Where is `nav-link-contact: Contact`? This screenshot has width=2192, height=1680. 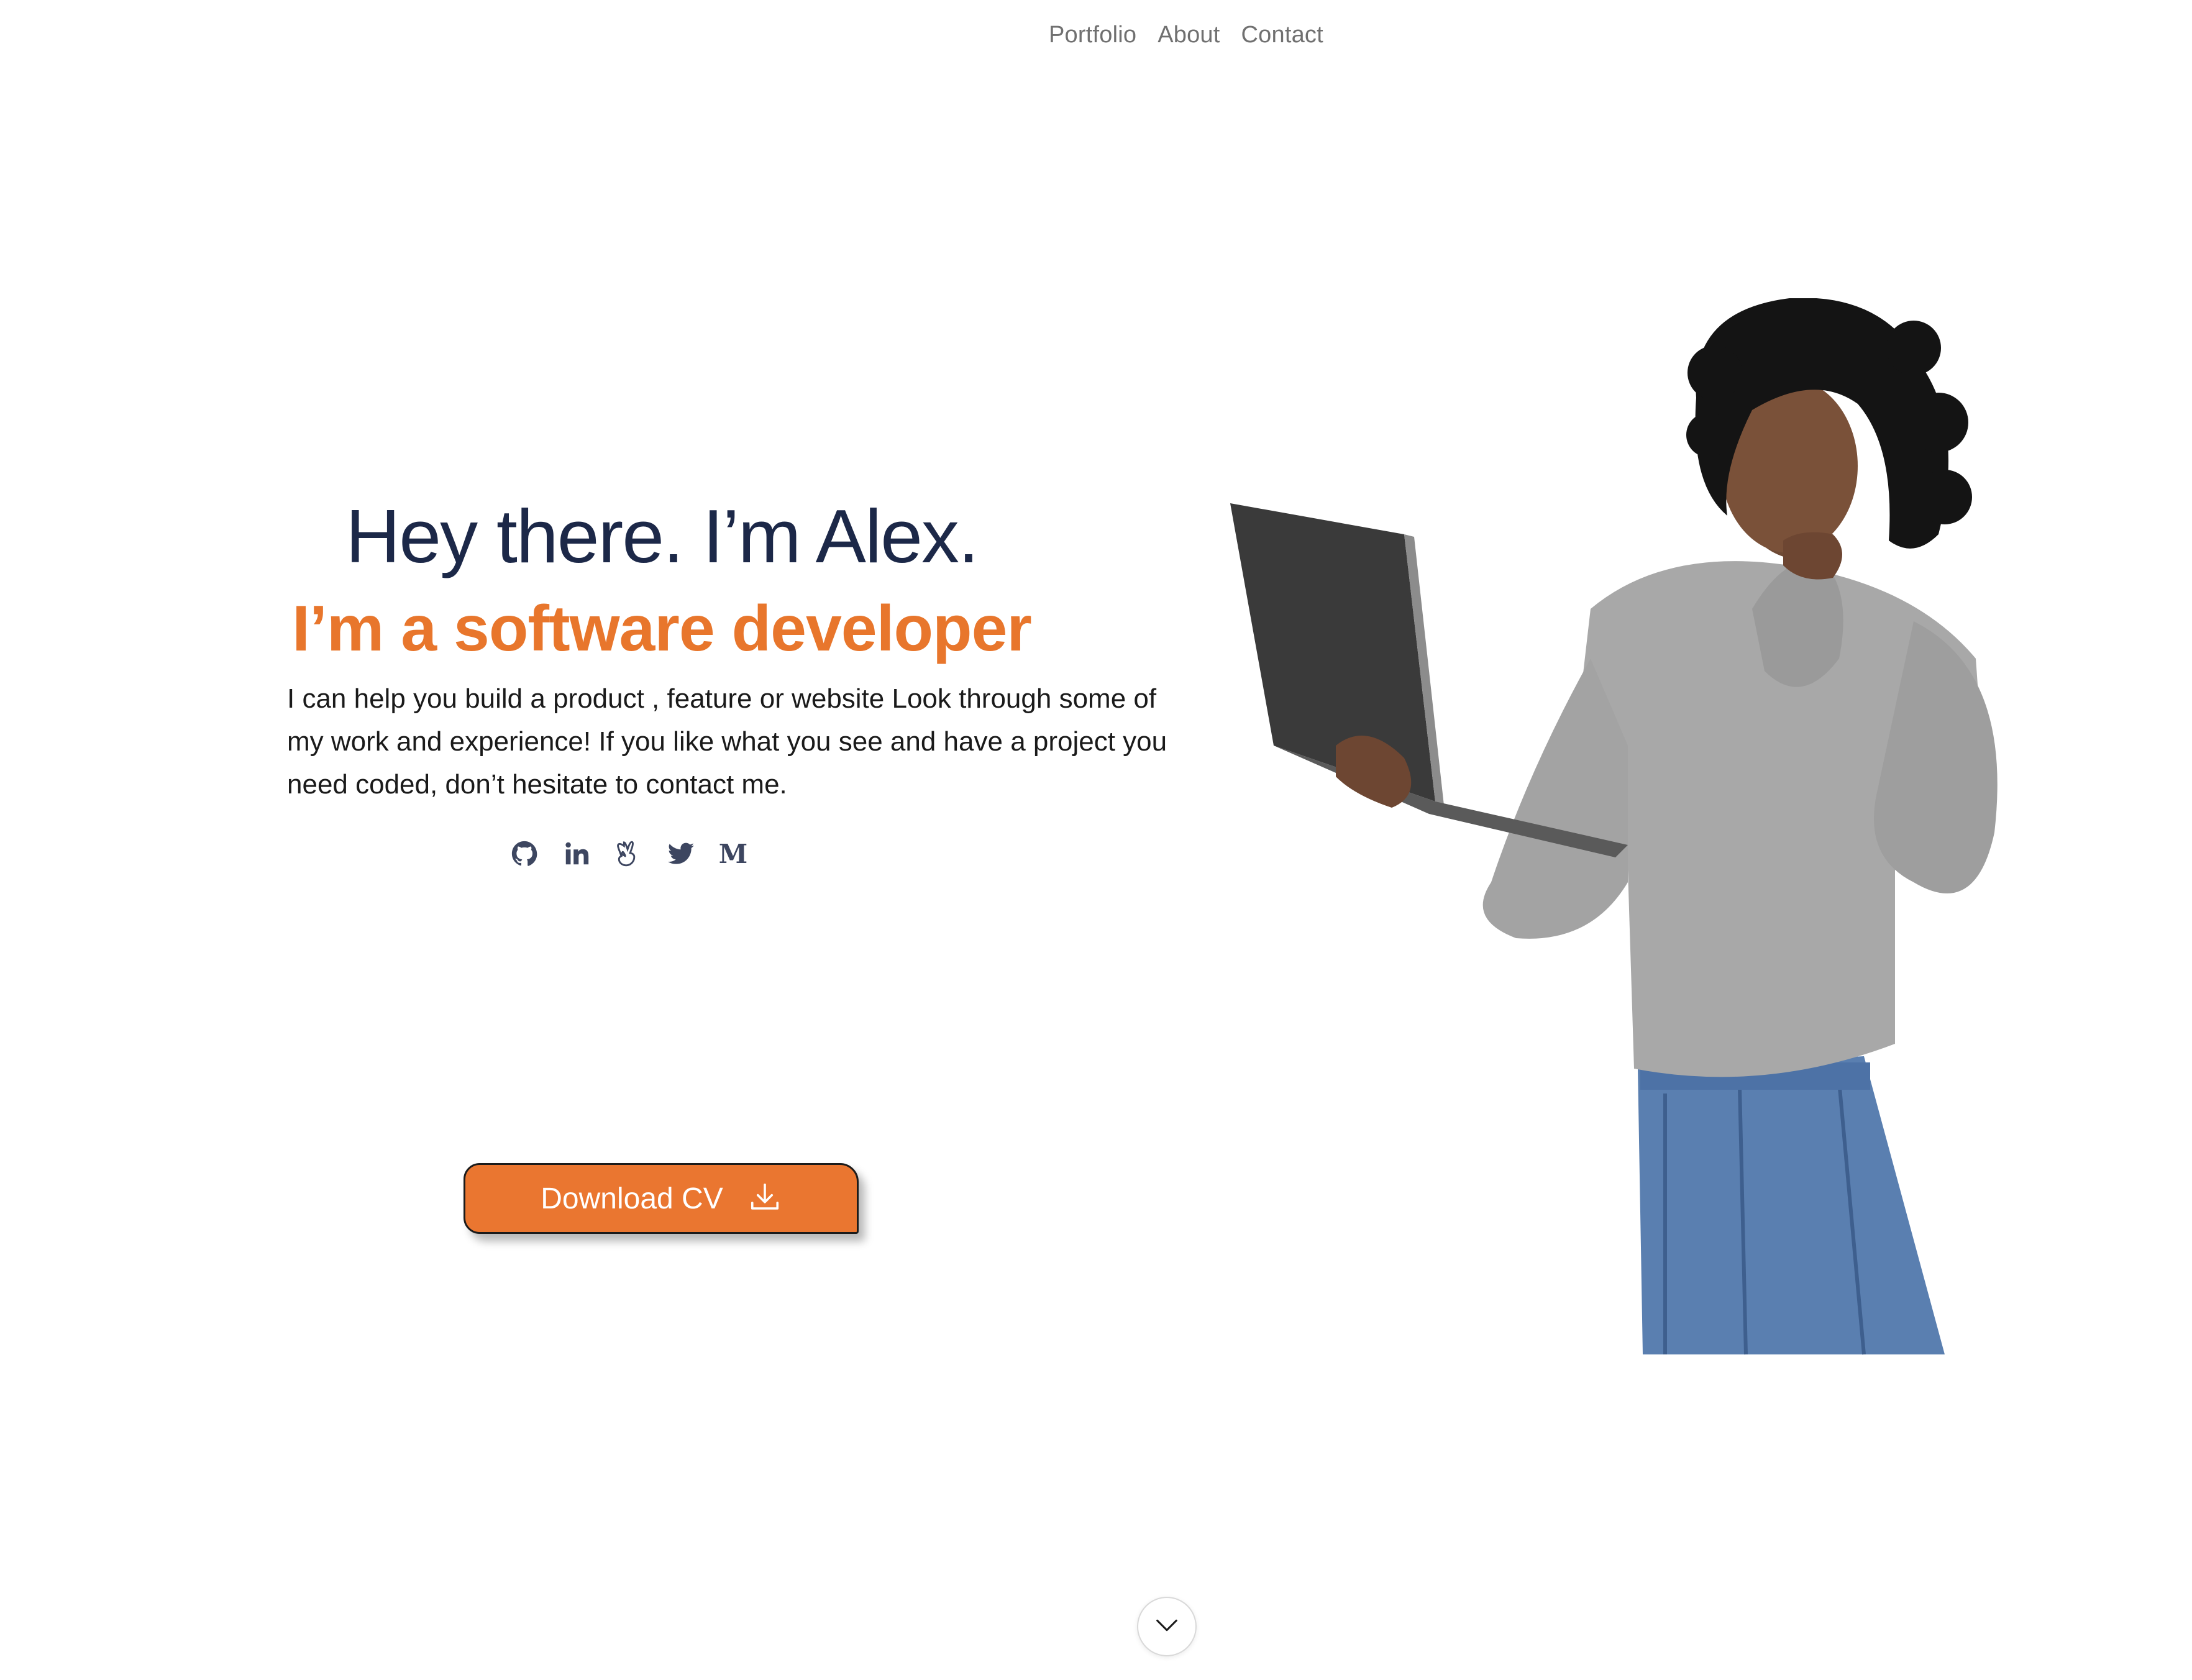 nav-link-contact: Contact is located at coordinates (1282, 35).